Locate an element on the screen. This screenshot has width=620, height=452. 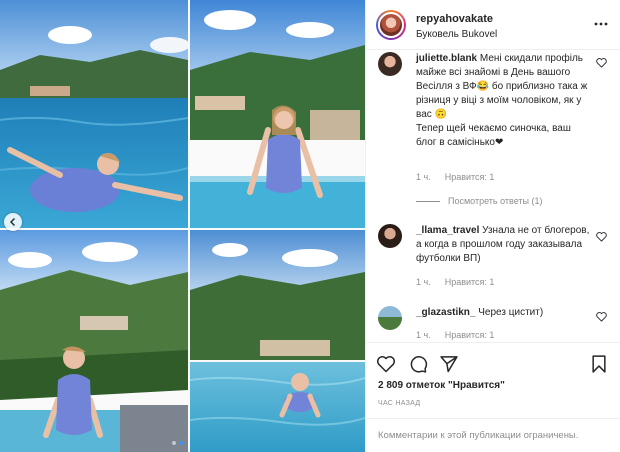
photo-pool-swimming is located at coordinates (277, 341).